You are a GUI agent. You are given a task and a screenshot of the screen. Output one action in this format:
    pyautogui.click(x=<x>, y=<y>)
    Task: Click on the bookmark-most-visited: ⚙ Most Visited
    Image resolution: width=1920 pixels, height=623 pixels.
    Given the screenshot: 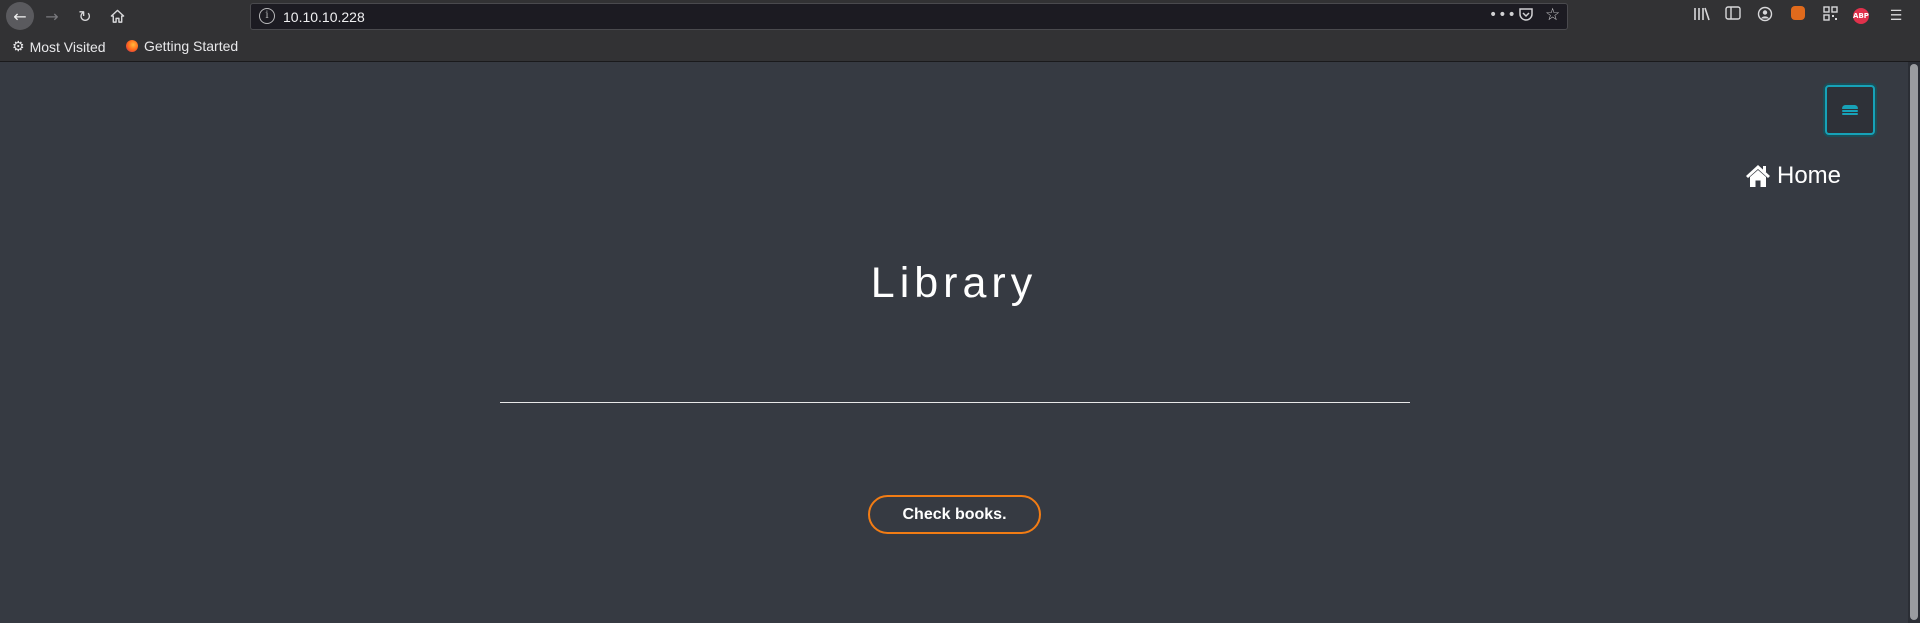 What is the action you would take?
    pyautogui.click(x=59, y=46)
    